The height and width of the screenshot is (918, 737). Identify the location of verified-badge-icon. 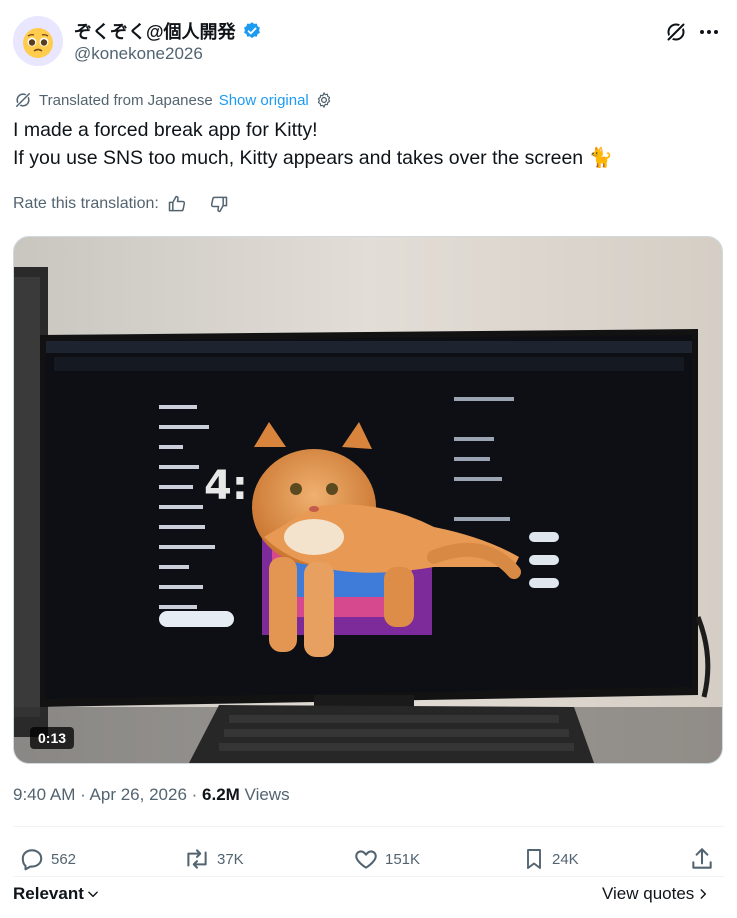
(251, 30).